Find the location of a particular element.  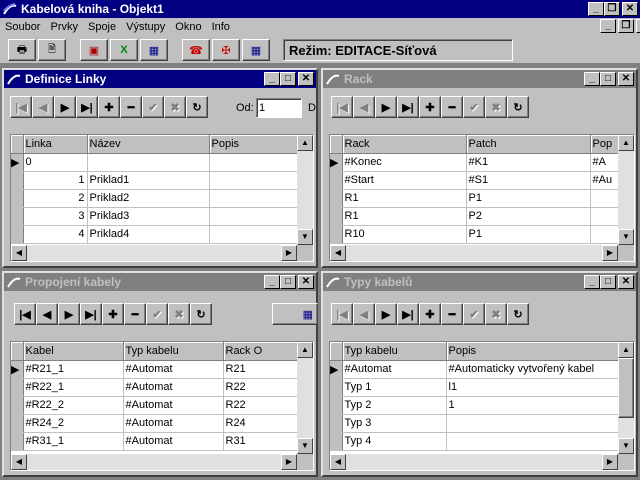

table-row: #R31_1 #Automat R31 is located at coordinates (155, 441).